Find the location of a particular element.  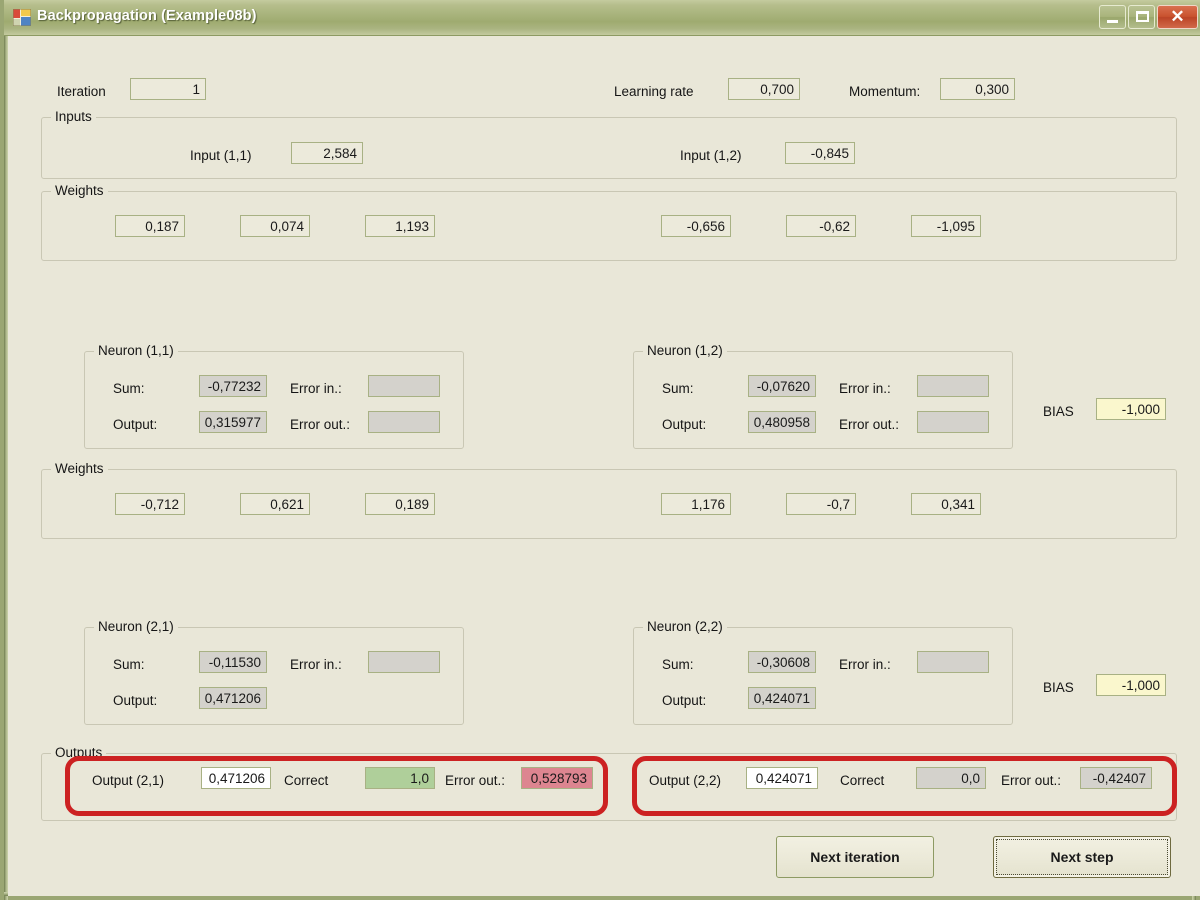

neuron-21-group: Neuron (2,1) is located at coordinates (274, 672).